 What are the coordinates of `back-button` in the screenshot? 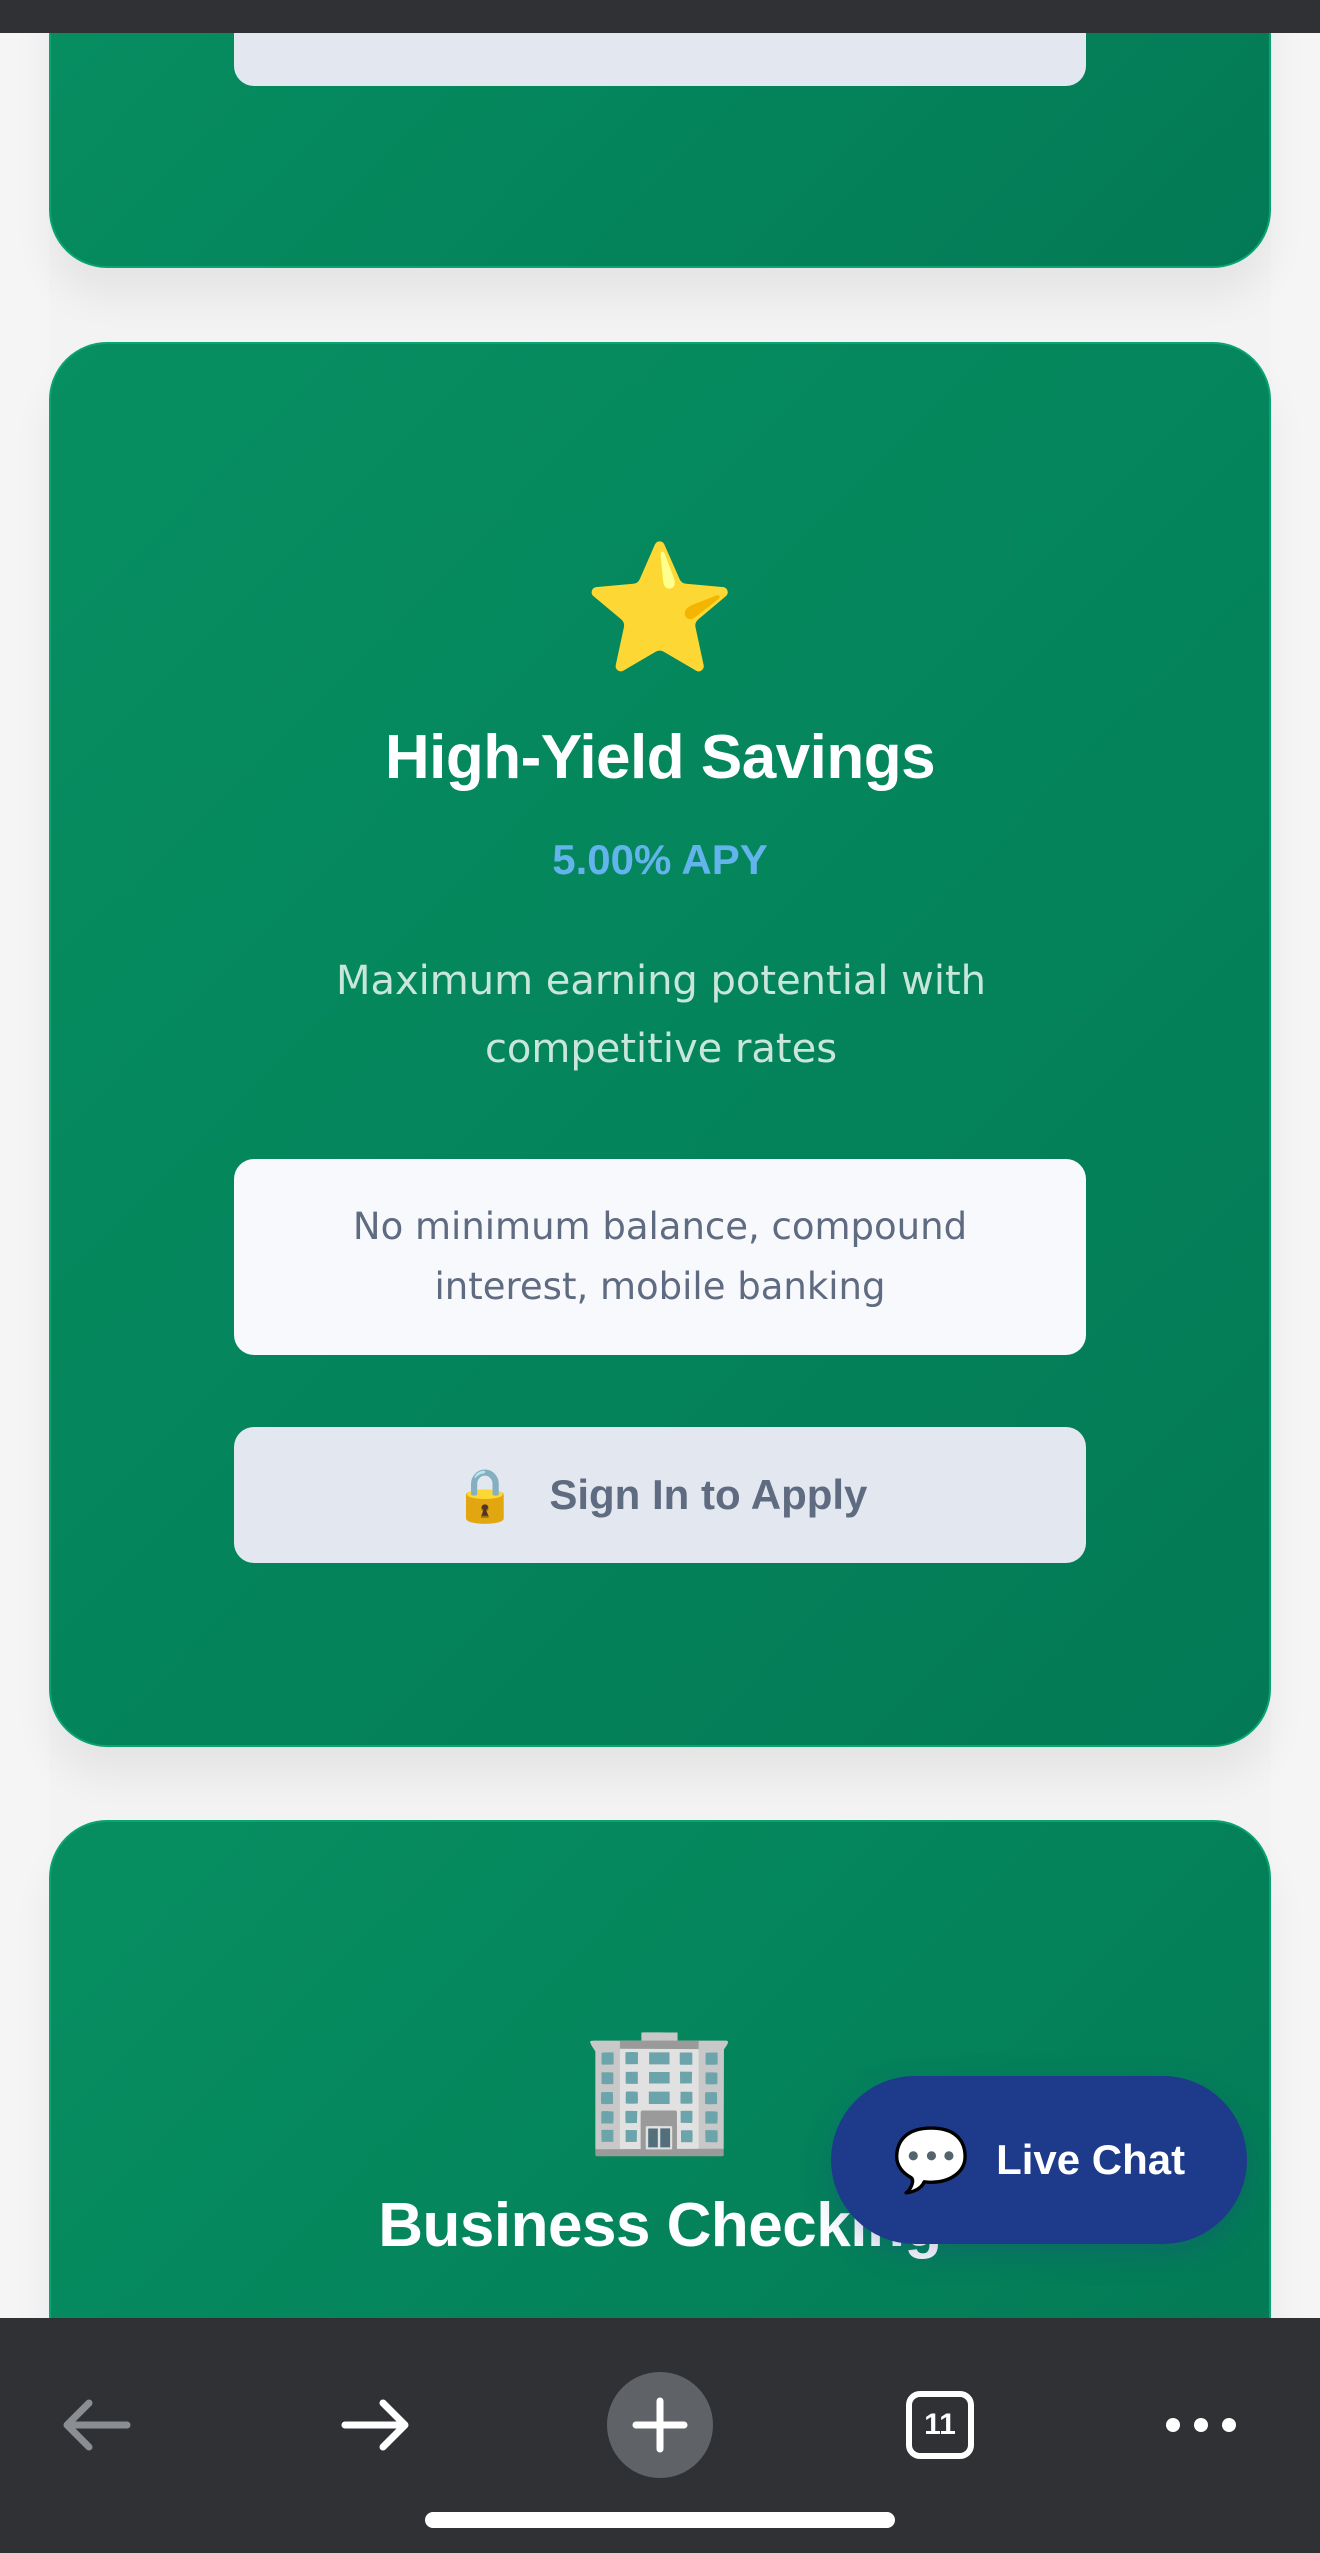 It's located at (95, 2425).